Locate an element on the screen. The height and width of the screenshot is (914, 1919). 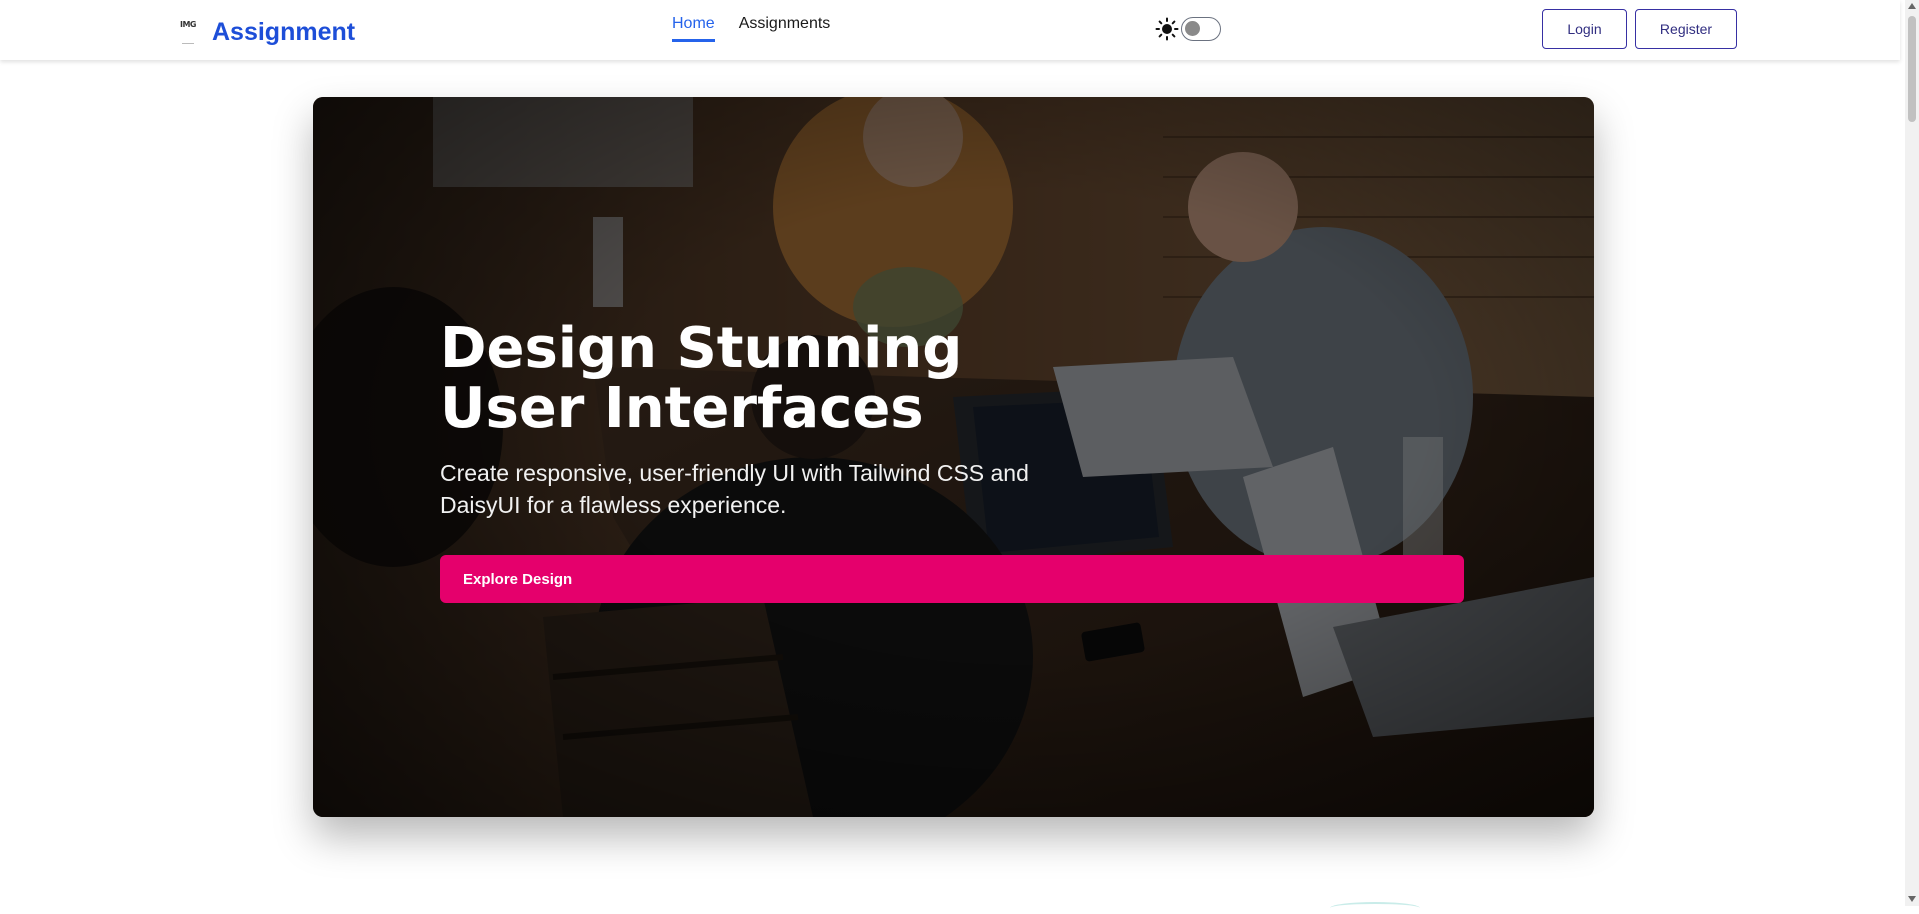
brand-link: IMG Assignment is located at coordinates (266, 32).